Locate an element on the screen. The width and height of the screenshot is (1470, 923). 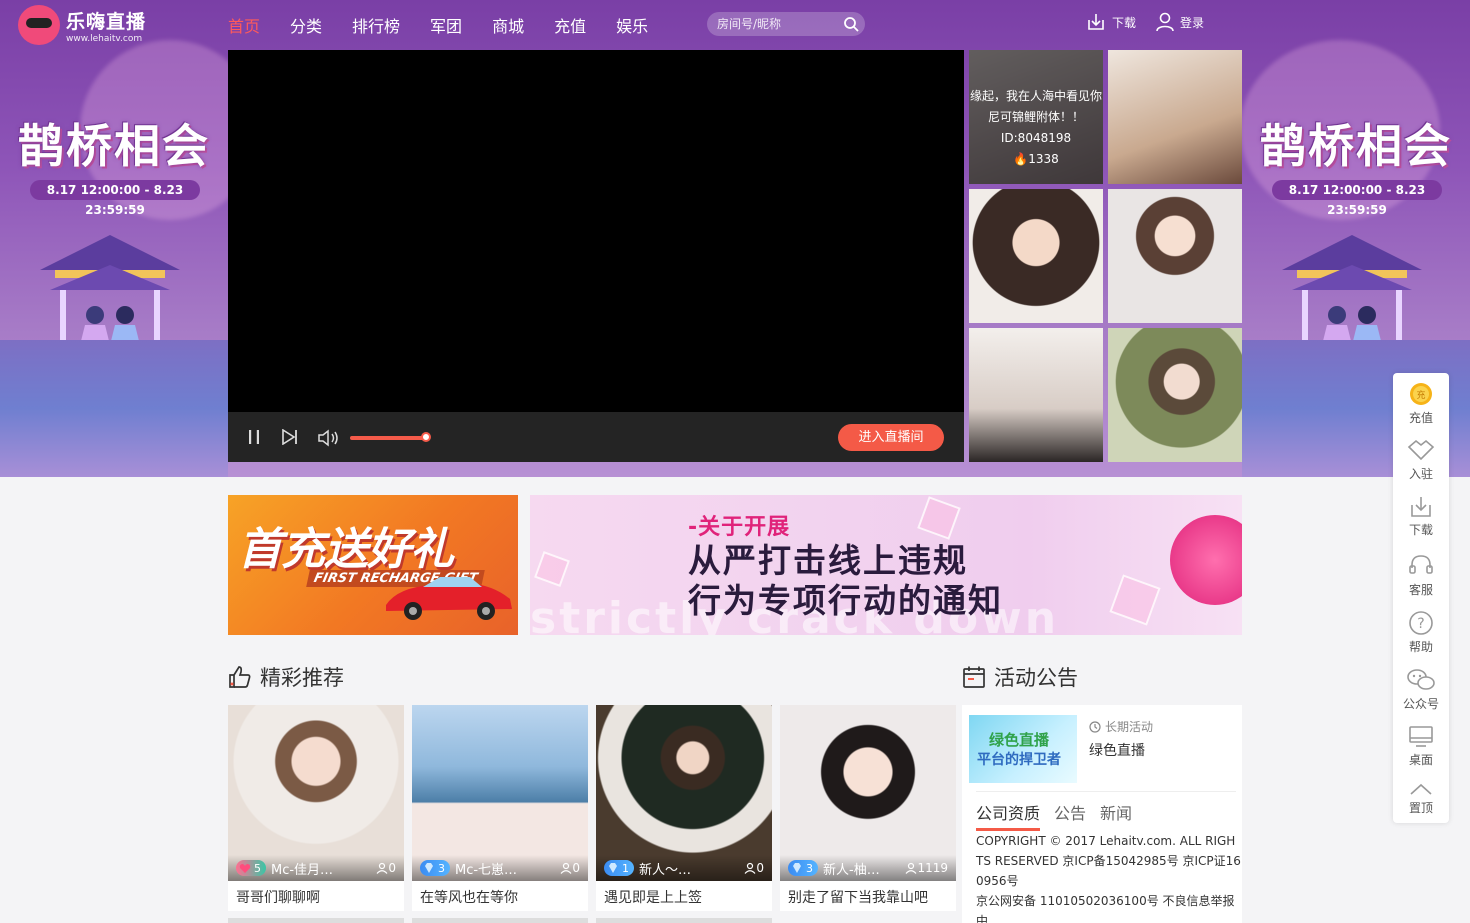
tab-notice: 公告 is located at coordinates (1070, 815).